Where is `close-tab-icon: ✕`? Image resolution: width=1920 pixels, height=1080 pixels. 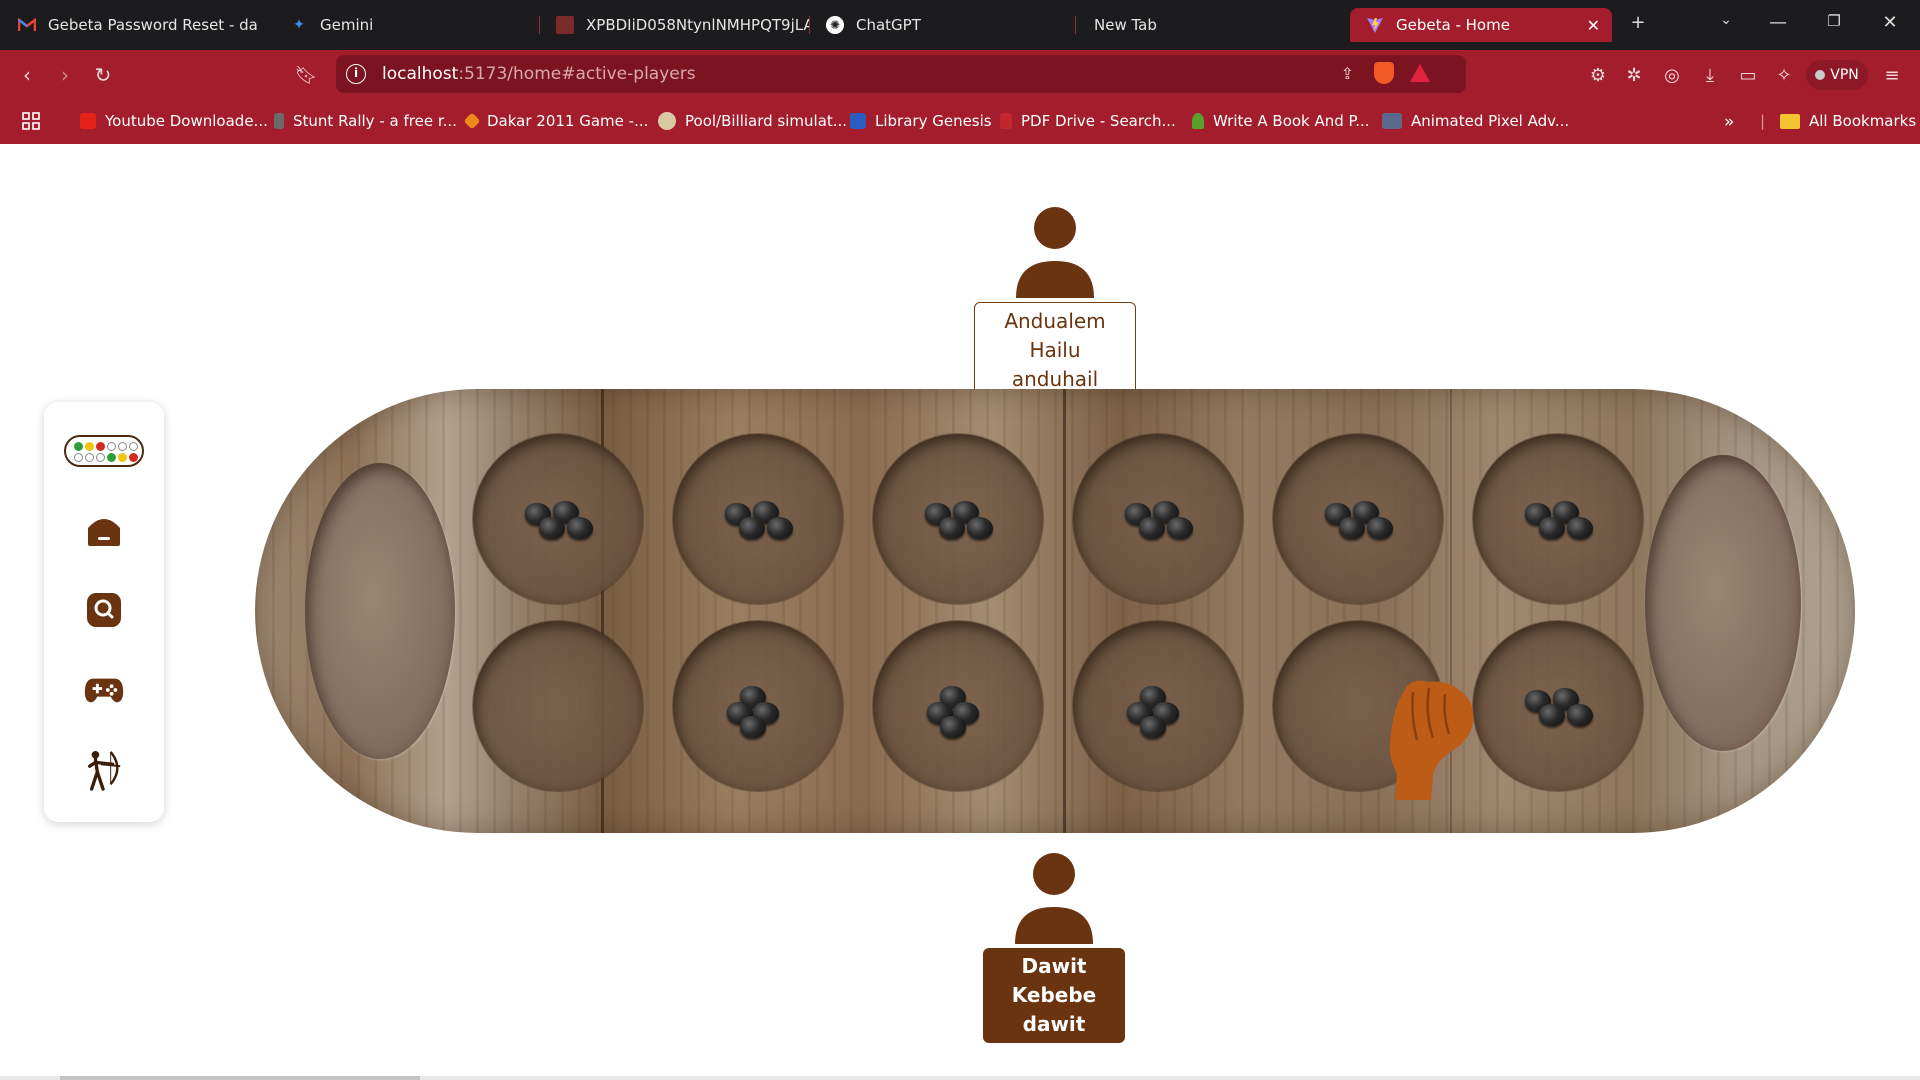
close-tab-icon: ✕ is located at coordinates (1593, 25).